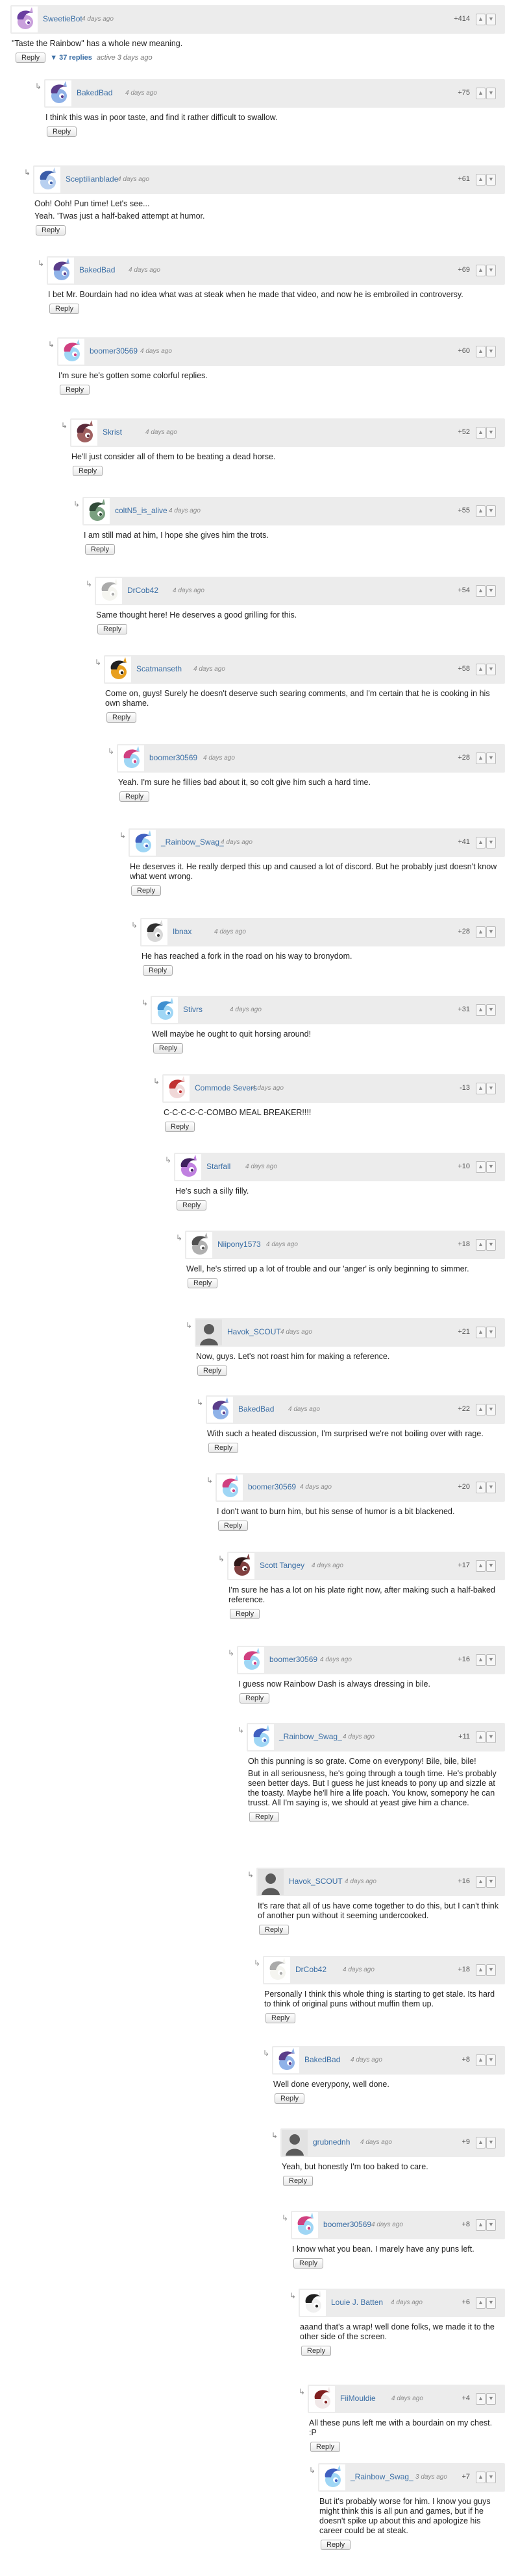  What do you see at coordinates (63, 18) in the screenshot?
I see `username-link: SweetieBot` at bounding box center [63, 18].